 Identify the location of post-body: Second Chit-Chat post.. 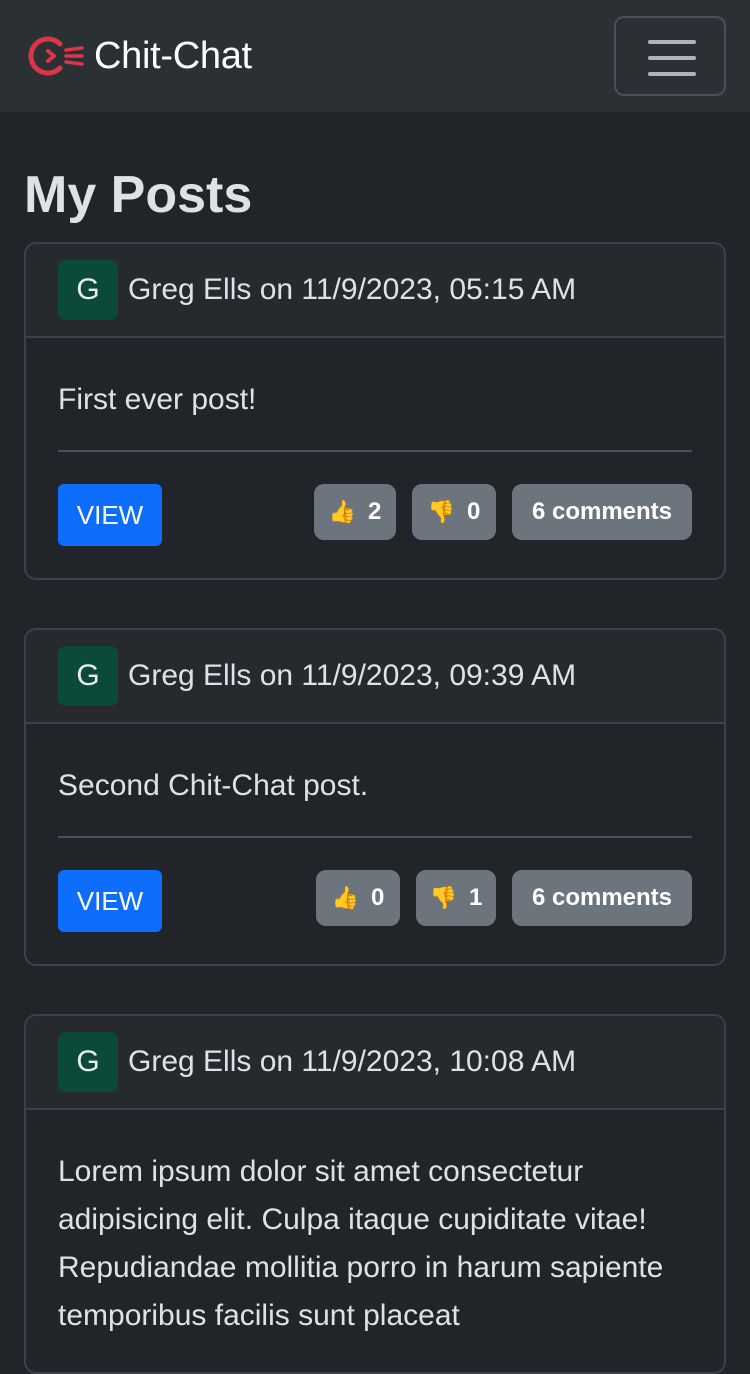
(213, 785).